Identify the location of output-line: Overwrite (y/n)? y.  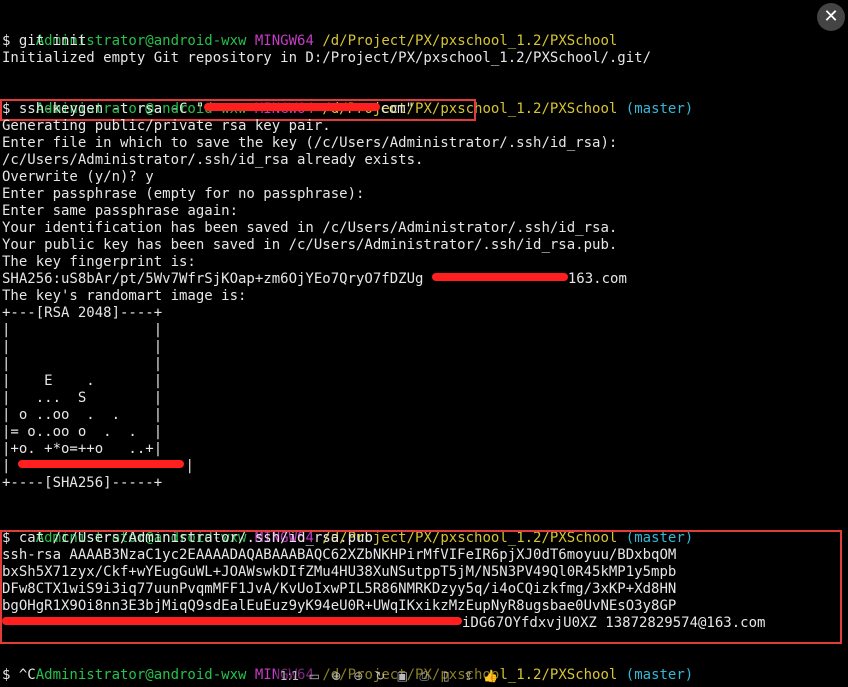
(78, 177).